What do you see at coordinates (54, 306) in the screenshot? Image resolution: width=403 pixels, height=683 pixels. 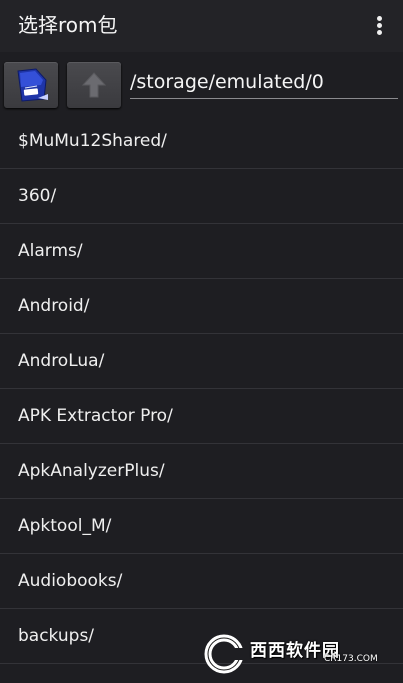 I see `folder-name: Android/` at bounding box center [54, 306].